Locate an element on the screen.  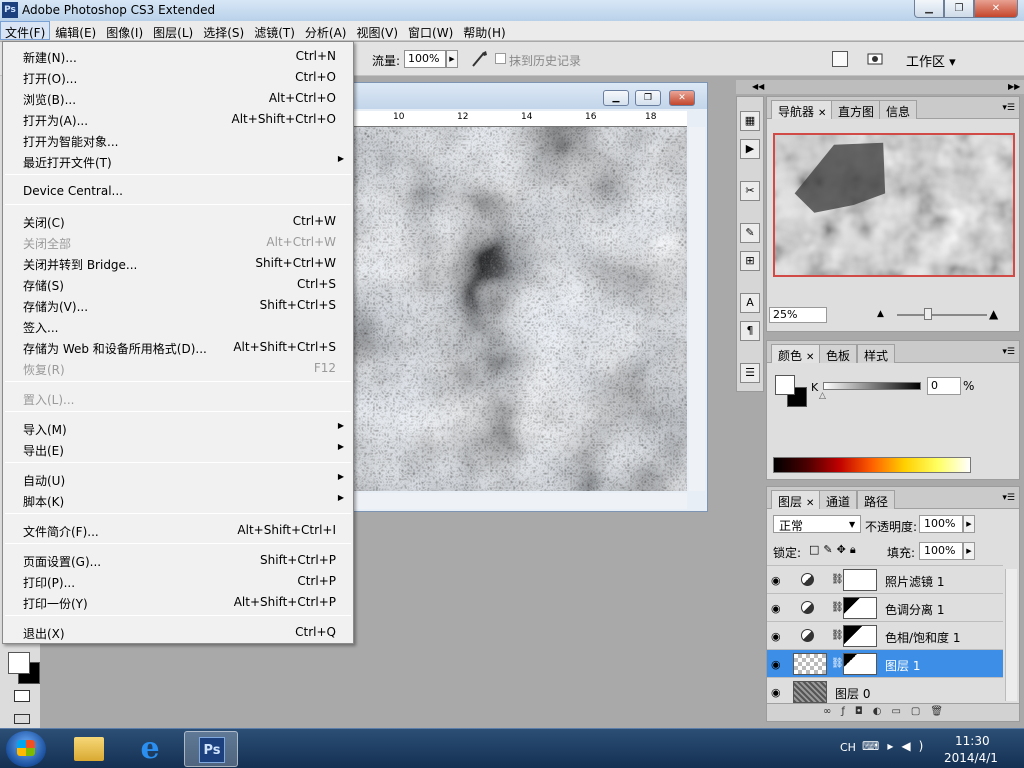
expand-dock-icon: ▶▶ is located at coordinates (1014, 86).